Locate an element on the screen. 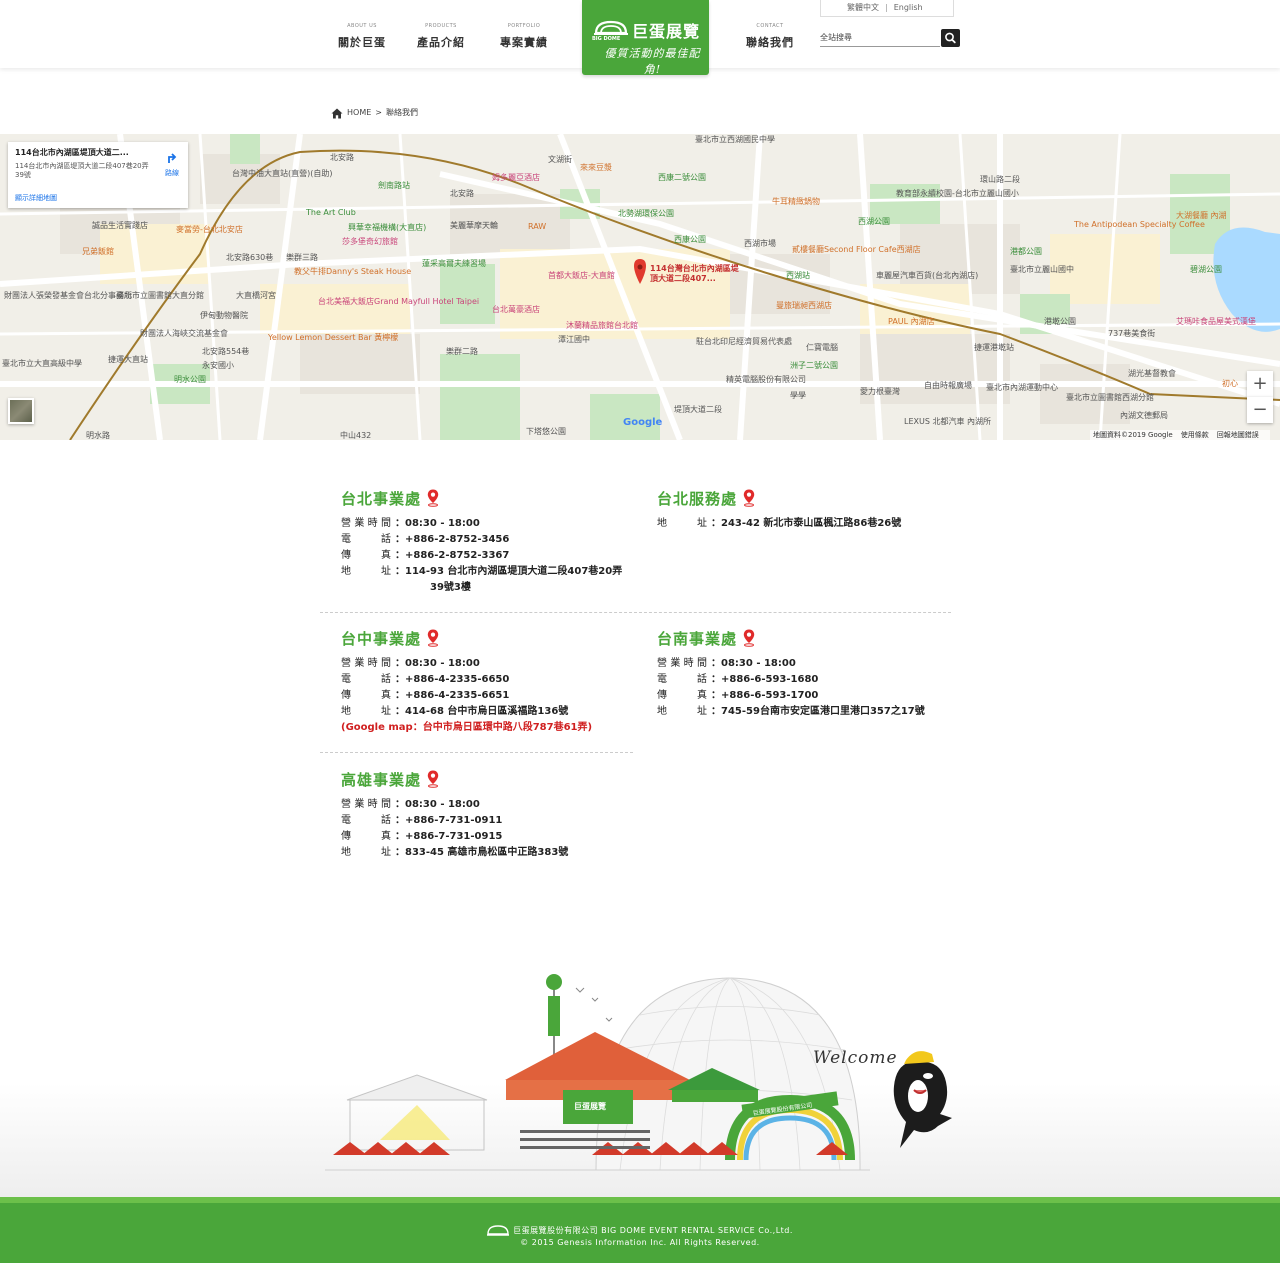  map-label: 曼旅瑞昶西湖店 is located at coordinates (804, 305).